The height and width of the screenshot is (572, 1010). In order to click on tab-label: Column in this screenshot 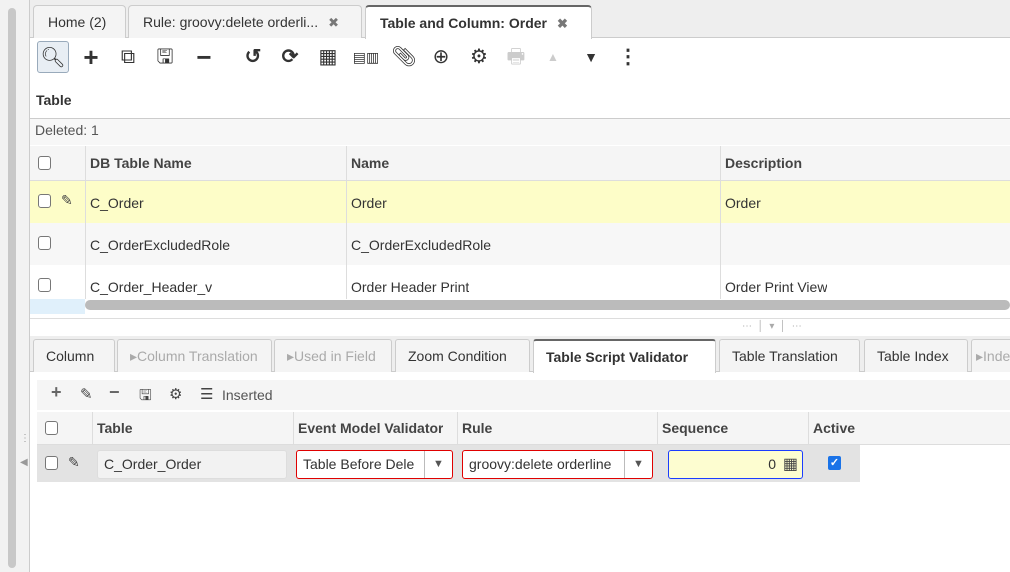, I will do `click(70, 356)`.